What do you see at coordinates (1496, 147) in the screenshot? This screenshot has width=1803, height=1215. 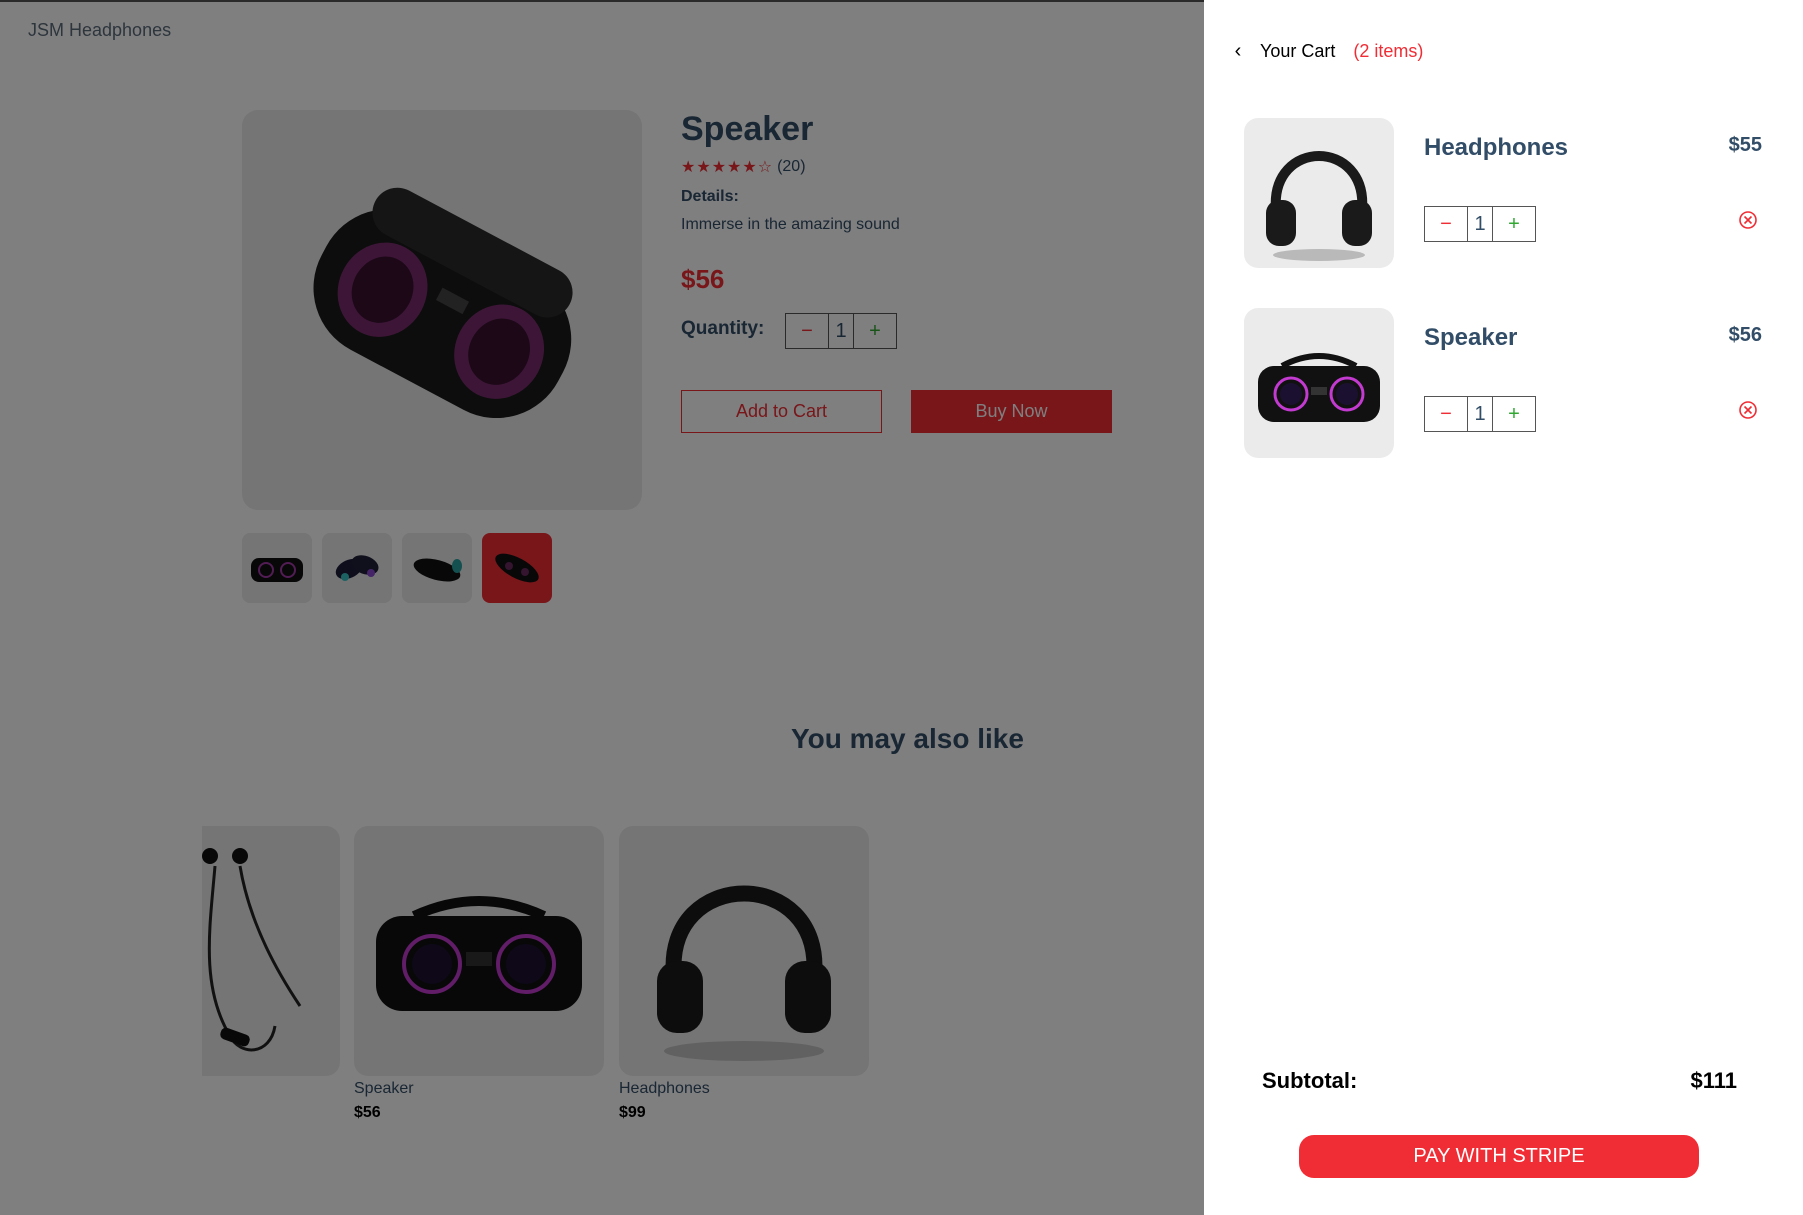 I see `cart-item-name: Headphones` at bounding box center [1496, 147].